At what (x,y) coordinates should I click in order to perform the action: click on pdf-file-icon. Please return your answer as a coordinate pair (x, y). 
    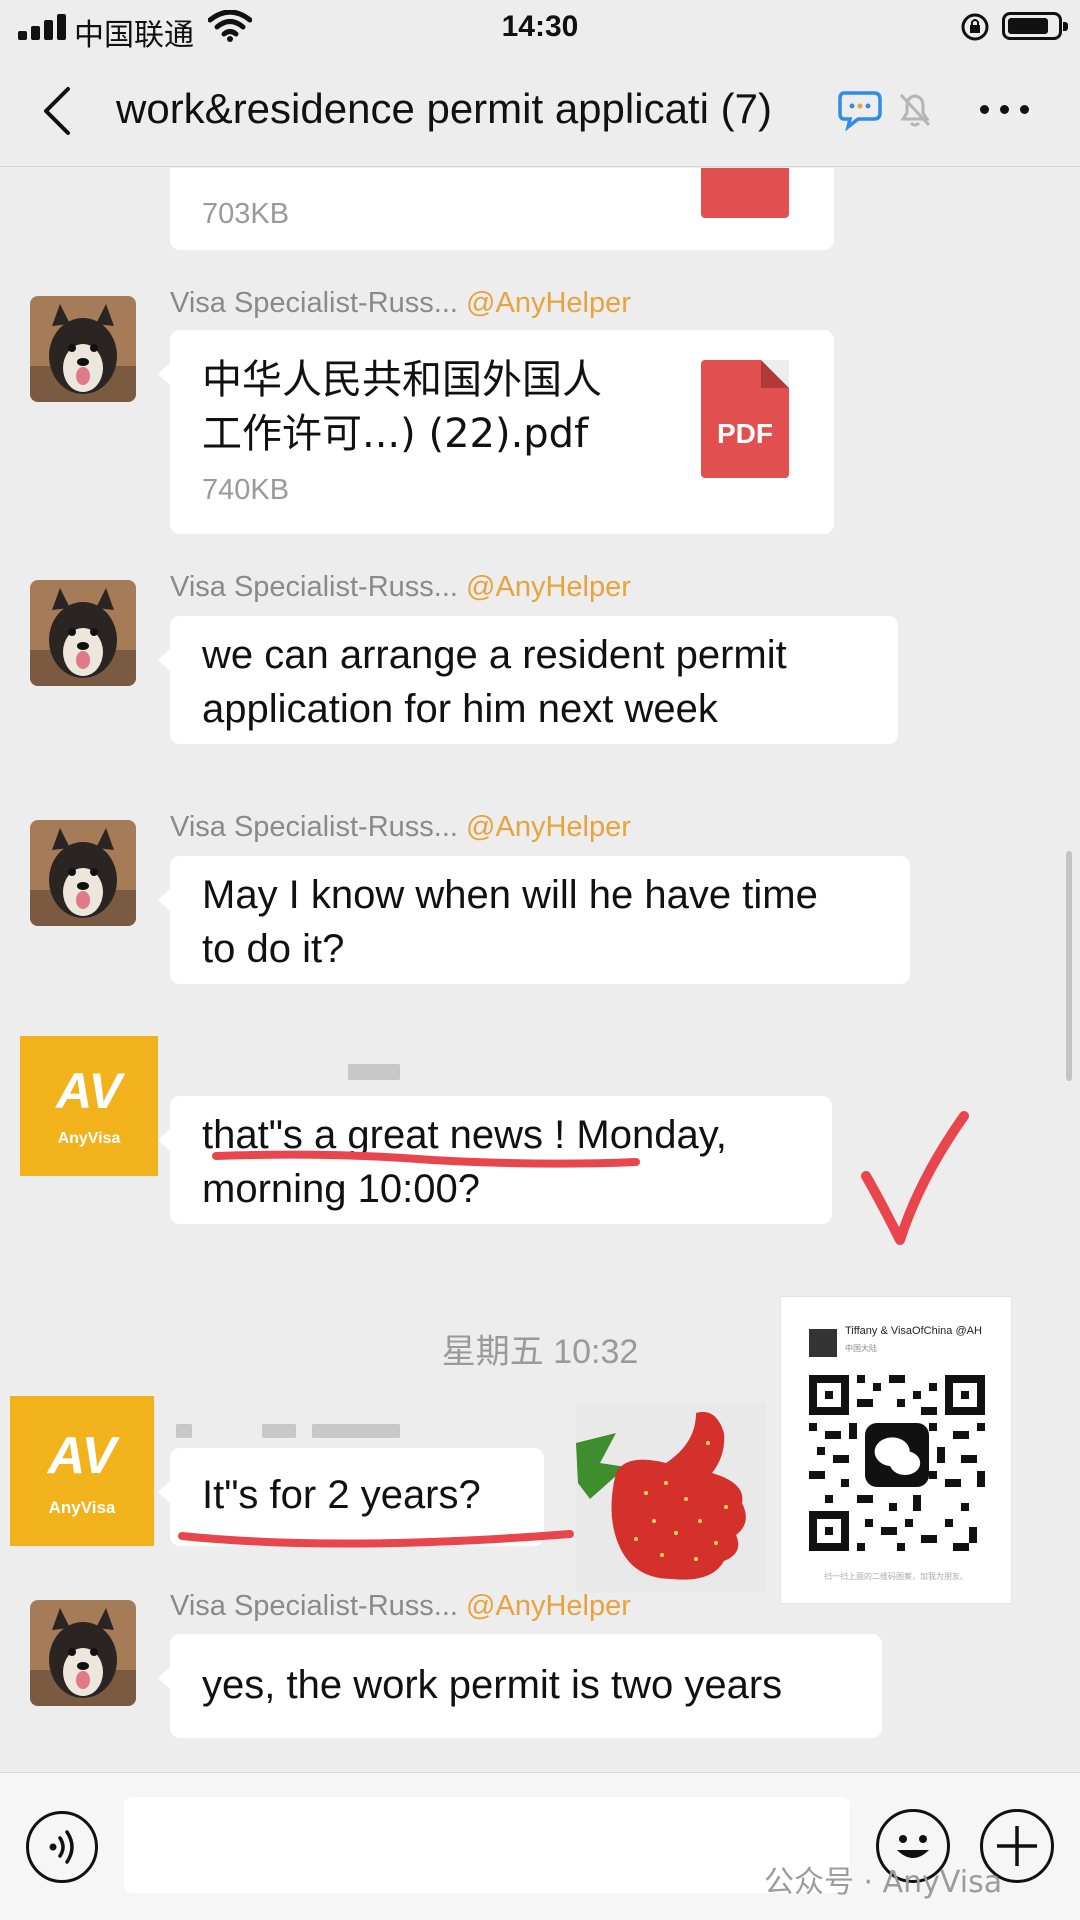
    Looking at the image, I should click on (745, 193).